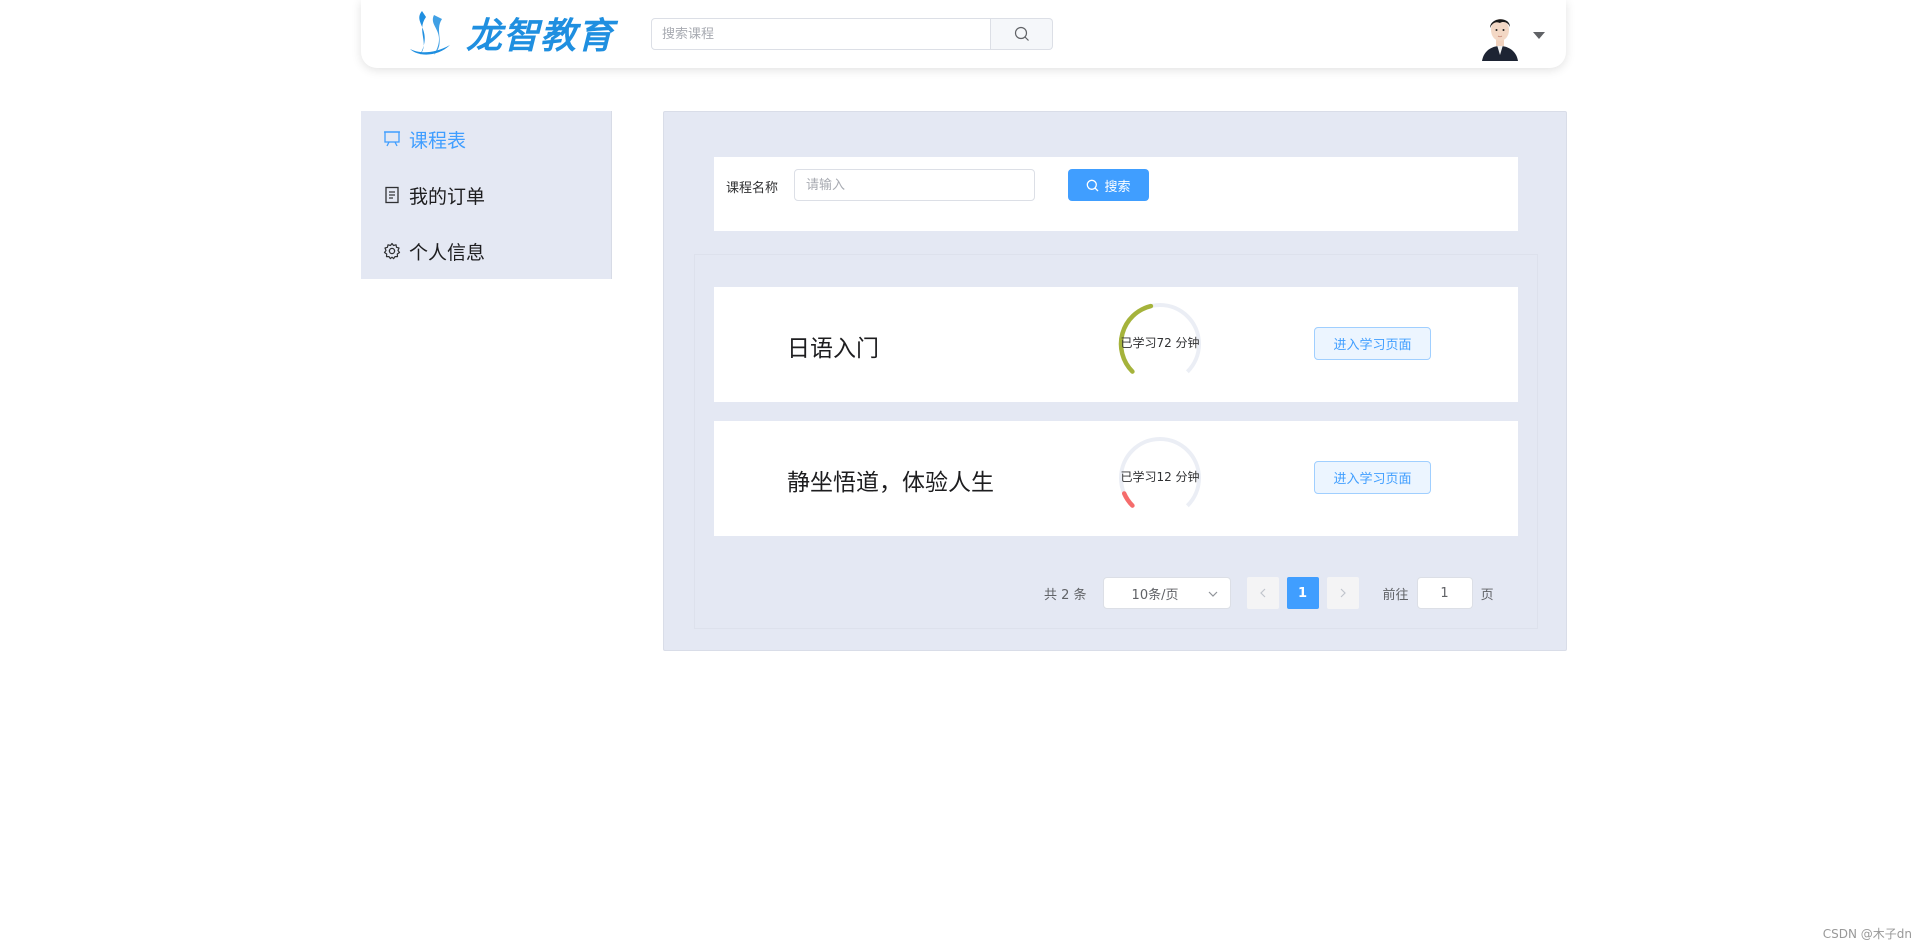  What do you see at coordinates (1065, 595) in the screenshot?
I see `pagination-total: 共 2 条` at bounding box center [1065, 595].